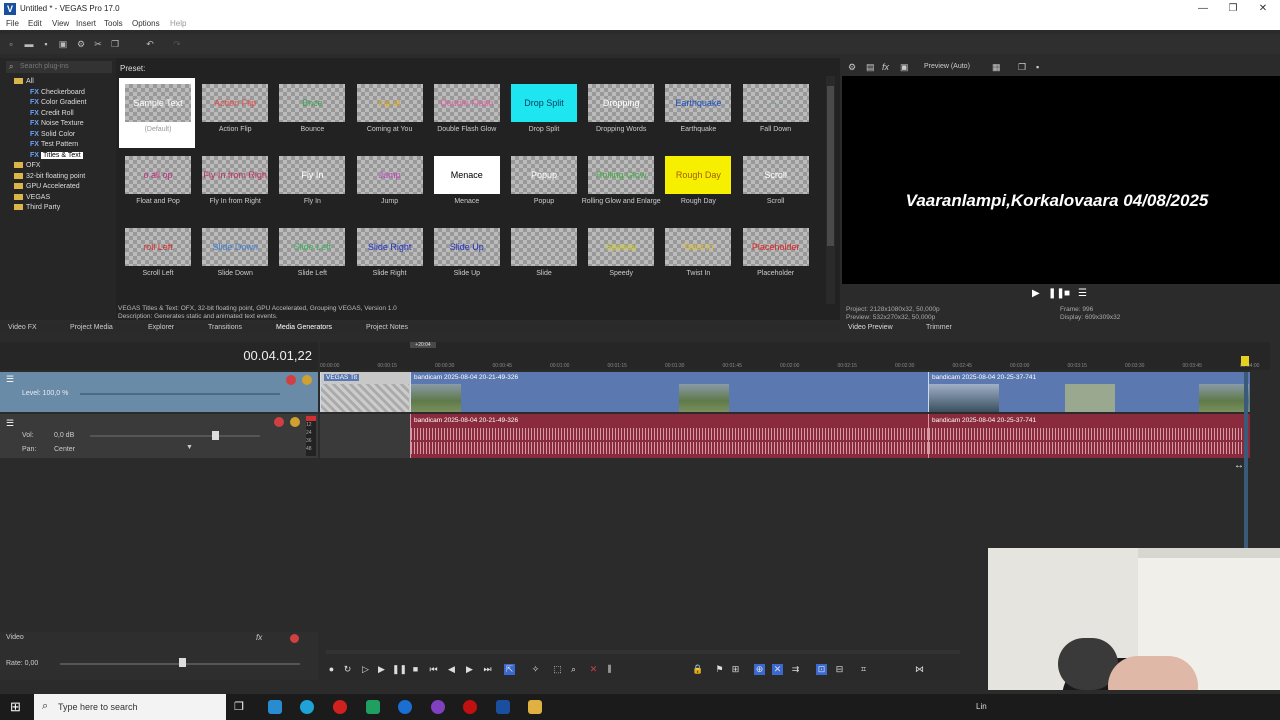  Describe the element at coordinates (130, 707) in the screenshot. I see `taskbar-search-input: Type here to search` at that location.